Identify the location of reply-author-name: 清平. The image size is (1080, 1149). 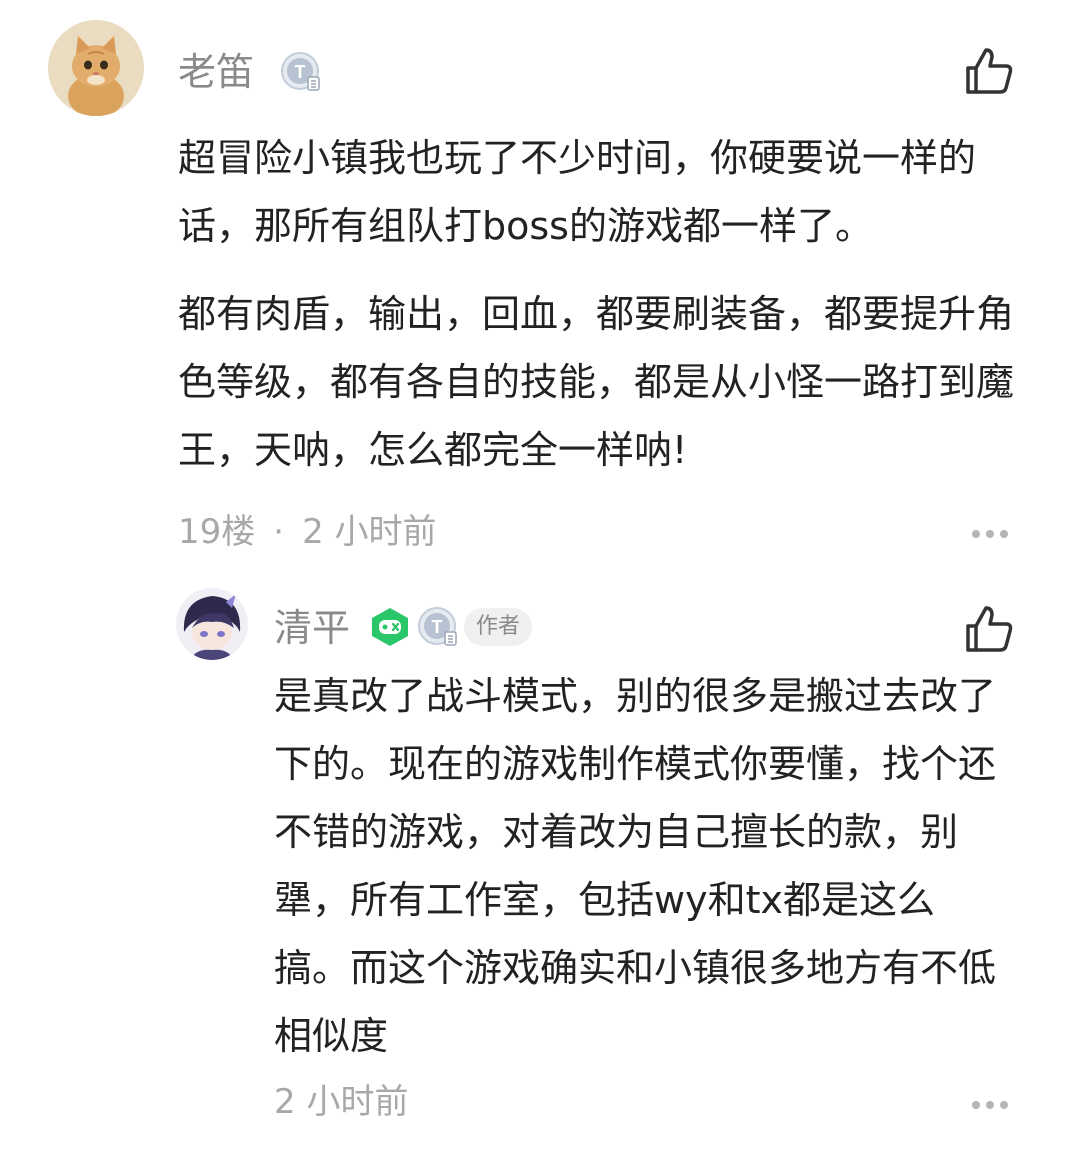
(312, 628).